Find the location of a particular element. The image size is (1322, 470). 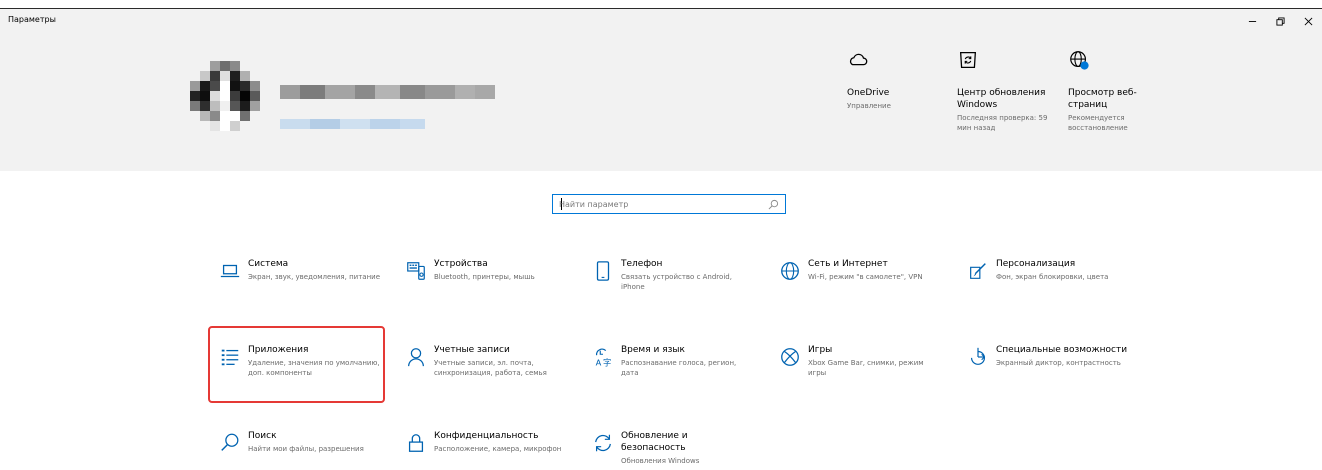

quick-link-subtitle: Последняя проверка: 59 мин назад is located at coordinates (1002, 123).